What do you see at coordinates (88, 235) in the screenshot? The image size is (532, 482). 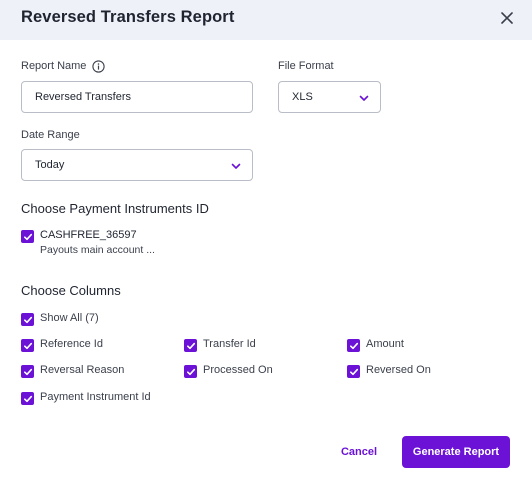 I see `payment-instrument-id: CASHFREE_36597` at bounding box center [88, 235].